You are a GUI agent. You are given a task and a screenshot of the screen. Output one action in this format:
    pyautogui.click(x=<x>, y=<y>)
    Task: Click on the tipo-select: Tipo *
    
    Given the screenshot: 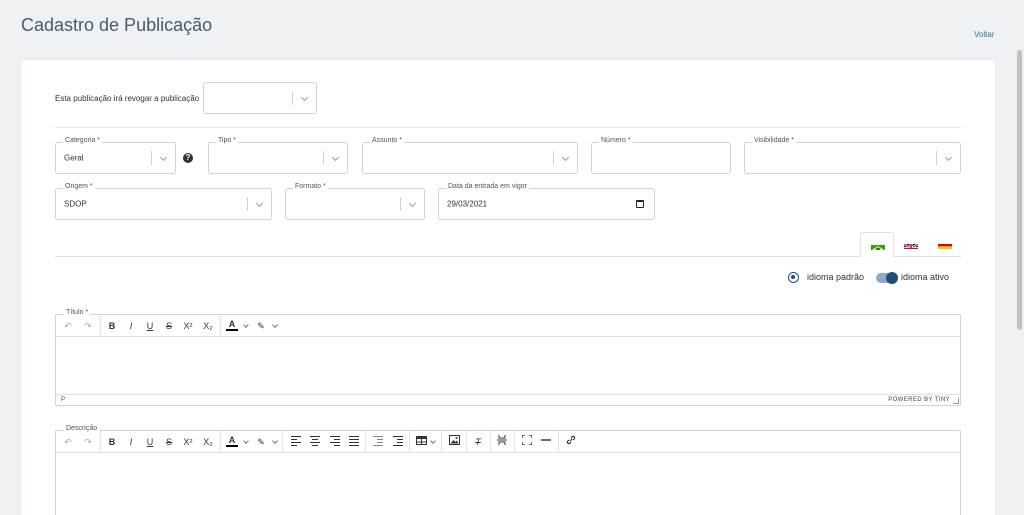 What is the action you would take?
    pyautogui.click(x=278, y=155)
    